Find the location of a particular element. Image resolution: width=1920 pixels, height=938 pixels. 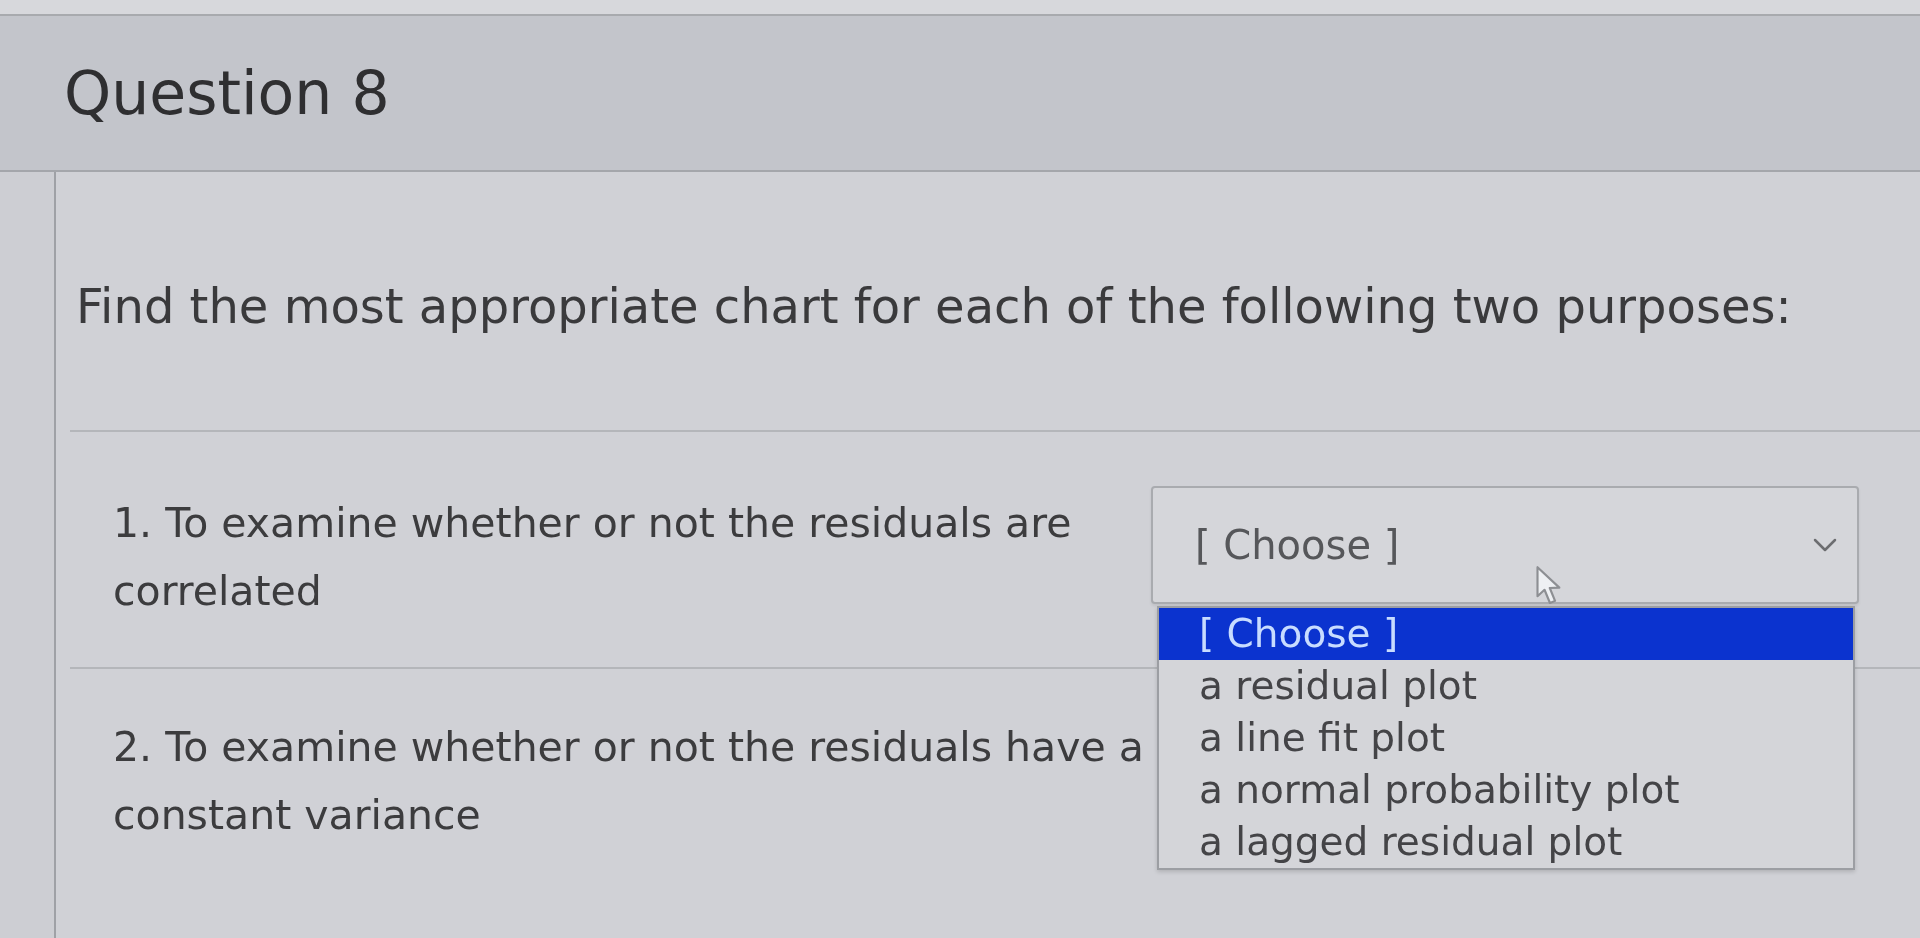

match-prompt: 2. To examine whether or not the residuals have a constant variance is located at coordinates (629, 781).